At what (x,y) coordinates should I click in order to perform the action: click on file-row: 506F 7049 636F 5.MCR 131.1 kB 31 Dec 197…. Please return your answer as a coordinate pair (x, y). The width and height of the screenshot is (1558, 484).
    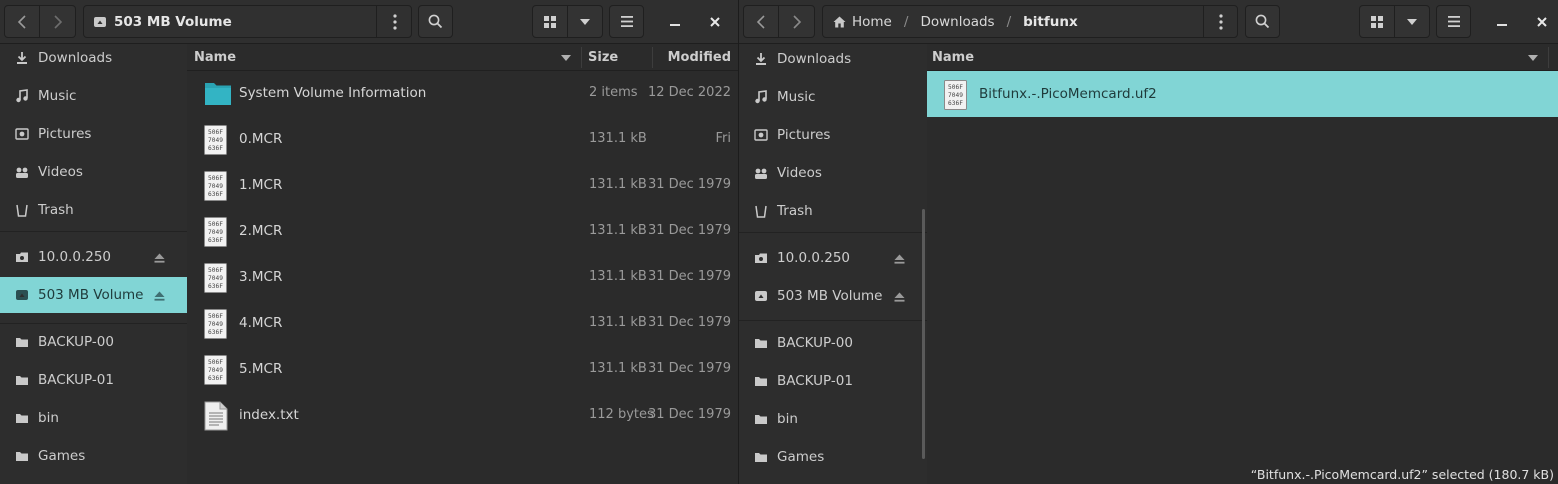
    Looking at the image, I should click on (462, 369).